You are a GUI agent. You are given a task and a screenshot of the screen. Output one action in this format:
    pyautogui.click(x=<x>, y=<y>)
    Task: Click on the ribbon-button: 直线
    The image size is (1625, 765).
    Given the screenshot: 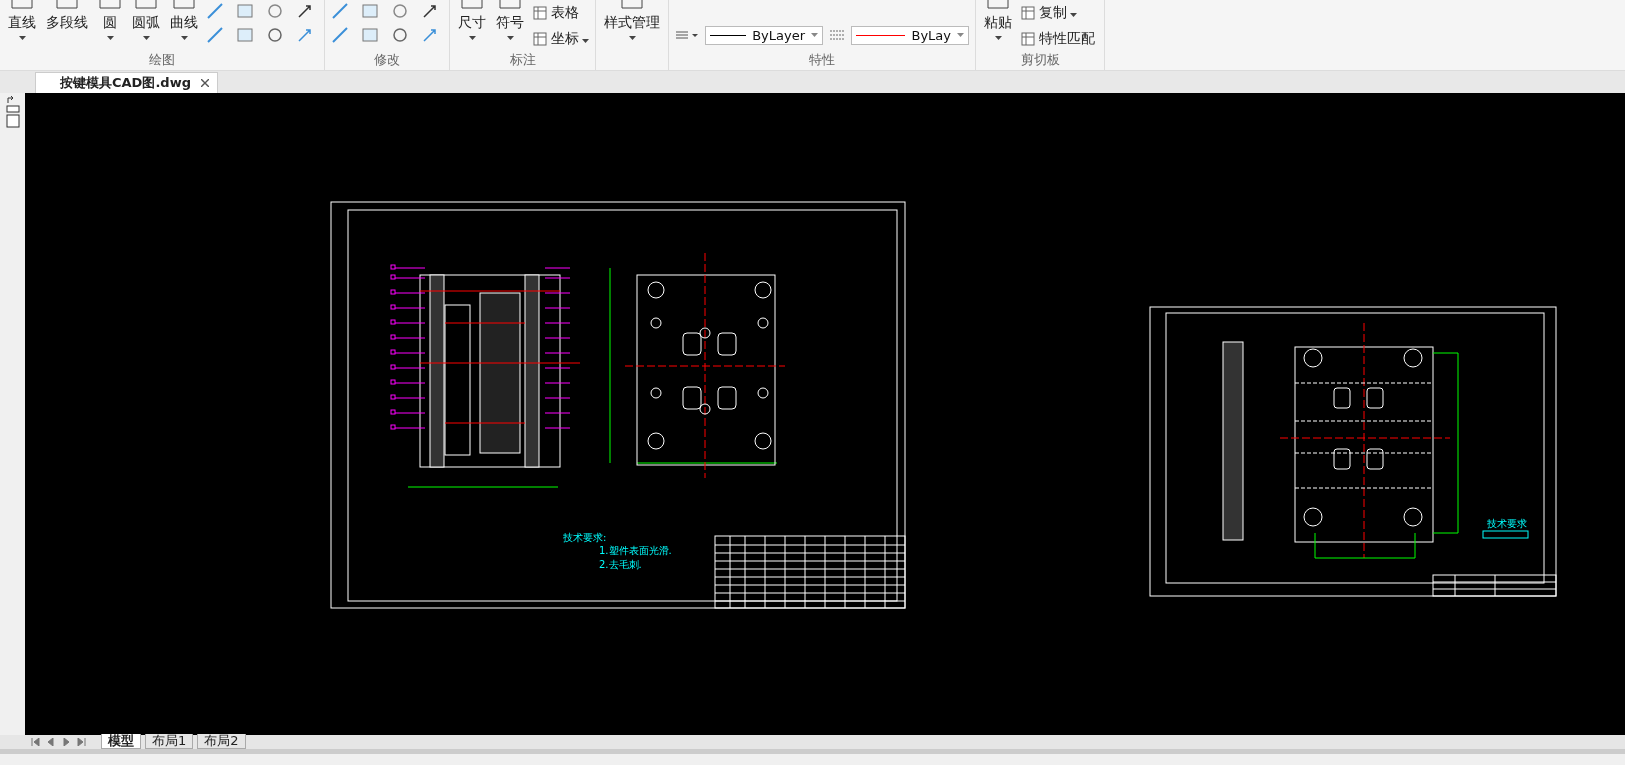 What is the action you would take?
    pyautogui.click(x=22, y=20)
    